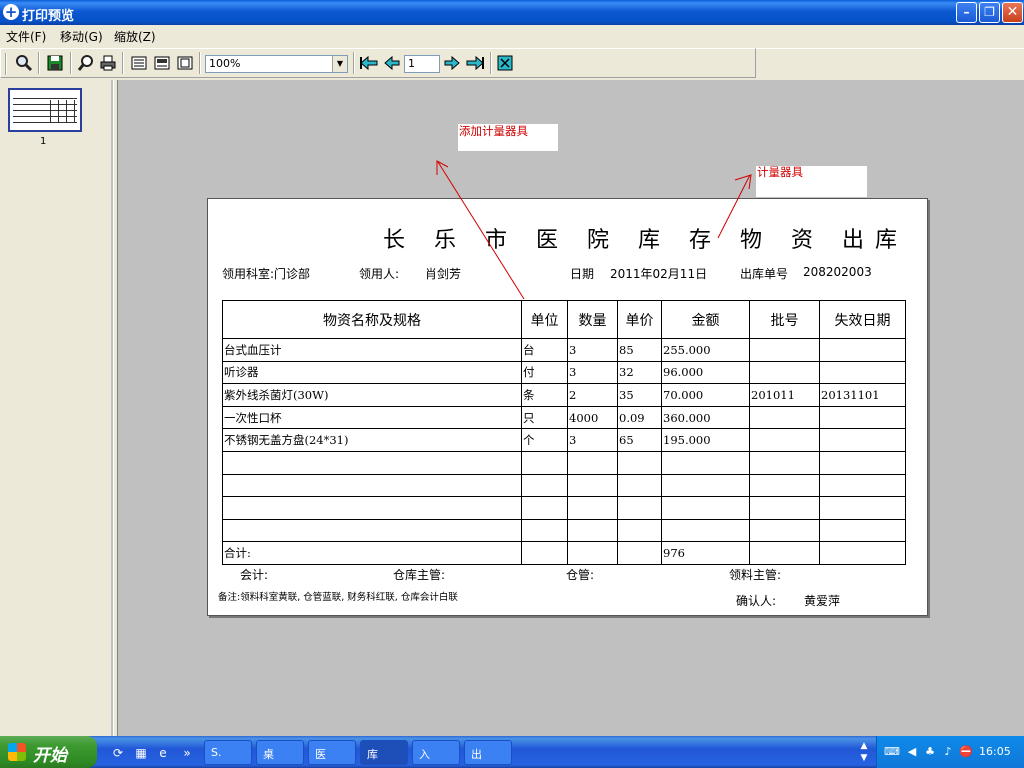 The image size is (1024, 768). I want to click on zoom-select: 100% ▼, so click(276, 64).